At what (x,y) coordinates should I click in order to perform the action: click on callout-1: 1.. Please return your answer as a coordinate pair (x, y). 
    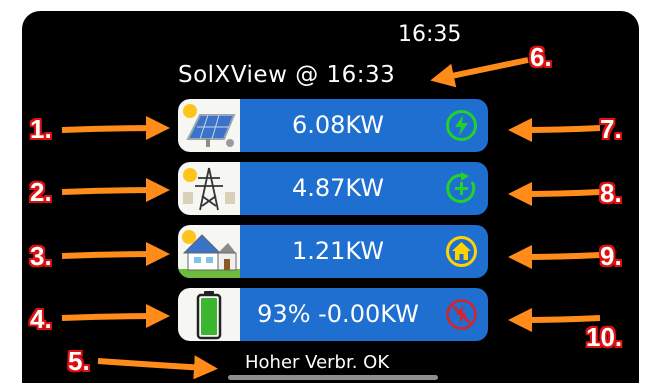
    Looking at the image, I should click on (41, 129).